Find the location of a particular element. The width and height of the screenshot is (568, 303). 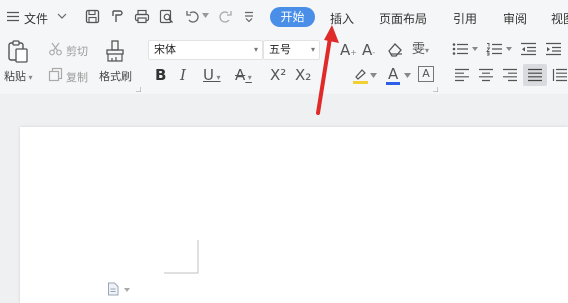

tab-references-label: 引用 is located at coordinates (465, 19).